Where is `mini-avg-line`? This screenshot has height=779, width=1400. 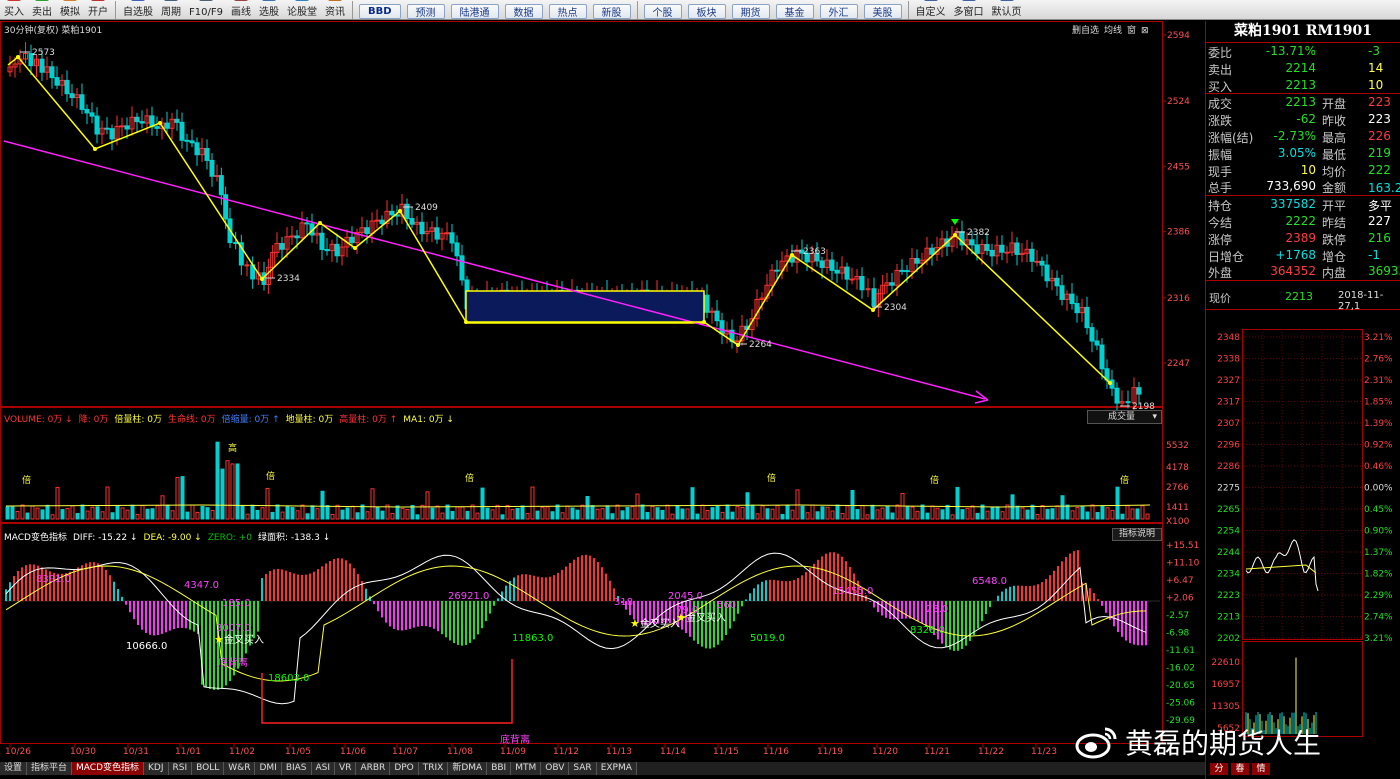
mini-avg-line is located at coordinates (1281, 569).